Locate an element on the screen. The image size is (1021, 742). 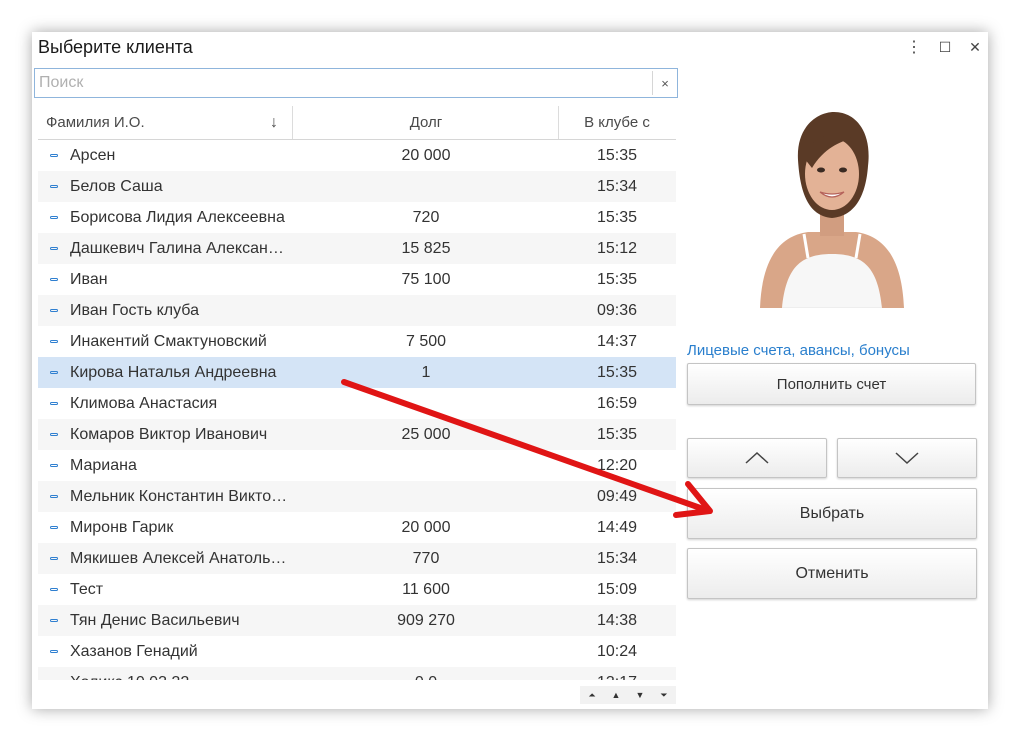
client-name-cell: Борисова Лидия Алексеевна is located at coordinates (177, 217).